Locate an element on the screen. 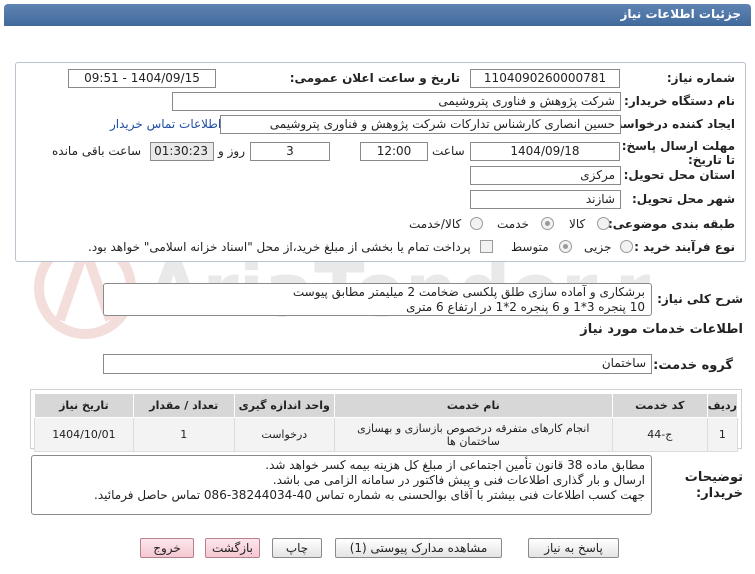  category-option-both-label: کالا/خدمت is located at coordinates (435, 224).